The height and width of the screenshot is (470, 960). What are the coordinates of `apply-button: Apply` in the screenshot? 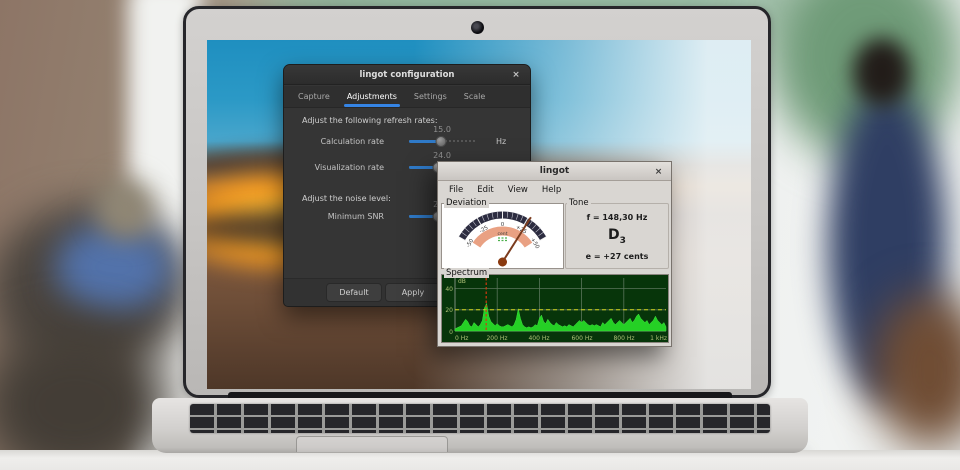 It's located at (413, 292).